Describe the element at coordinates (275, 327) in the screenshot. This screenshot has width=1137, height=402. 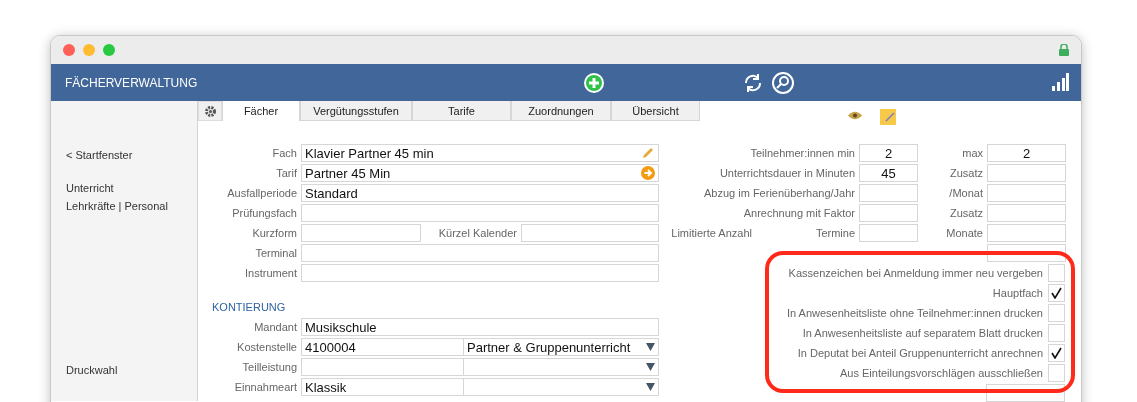
I see `field-label: Mandant` at that location.